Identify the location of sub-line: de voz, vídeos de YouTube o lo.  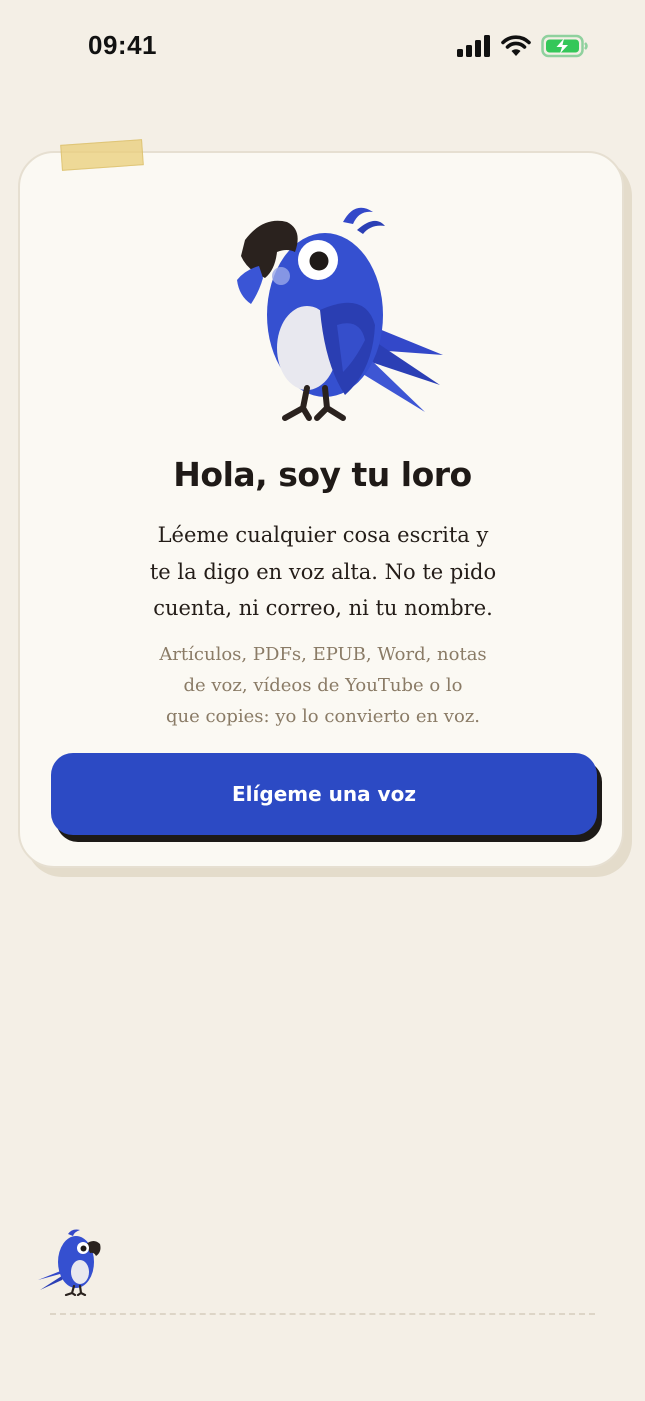
(323, 685).